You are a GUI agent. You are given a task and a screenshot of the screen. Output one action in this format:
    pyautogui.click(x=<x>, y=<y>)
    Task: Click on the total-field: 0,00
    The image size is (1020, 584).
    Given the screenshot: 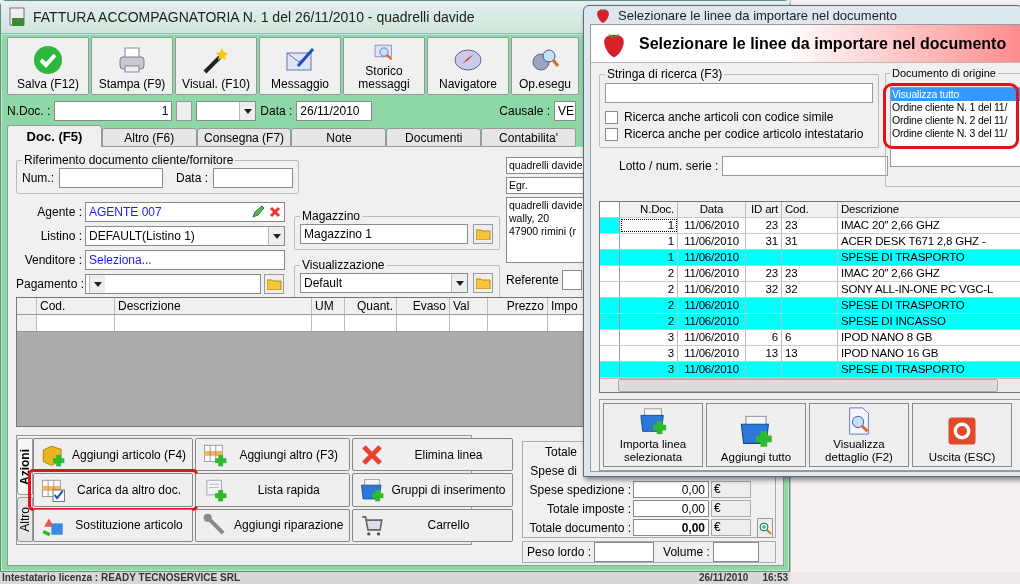 What is the action you would take?
    pyautogui.click(x=671, y=489)
    